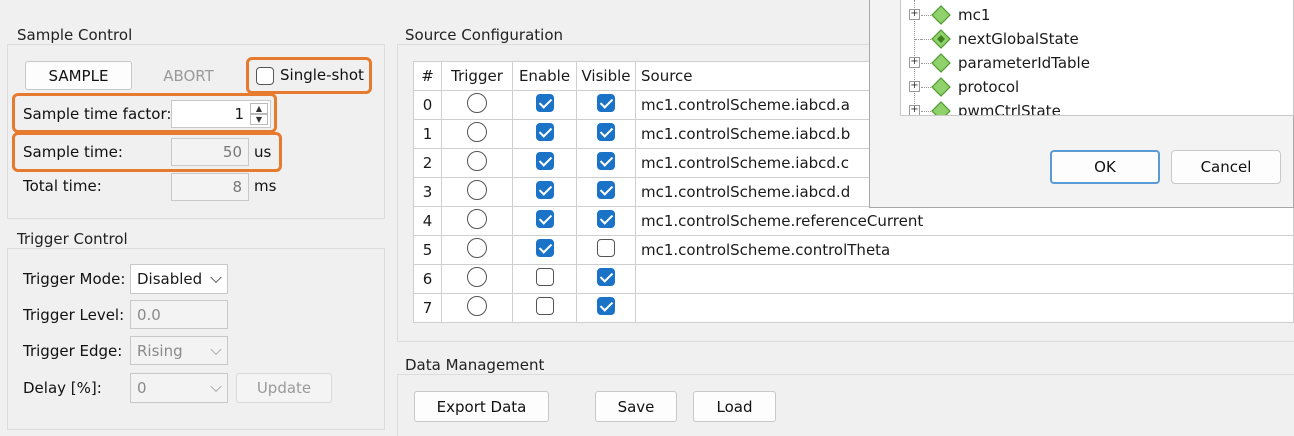  What do you see at coordinates (284, 388) in the screenshot?
I see `update-button: Update` at bounding box center [284, 388].